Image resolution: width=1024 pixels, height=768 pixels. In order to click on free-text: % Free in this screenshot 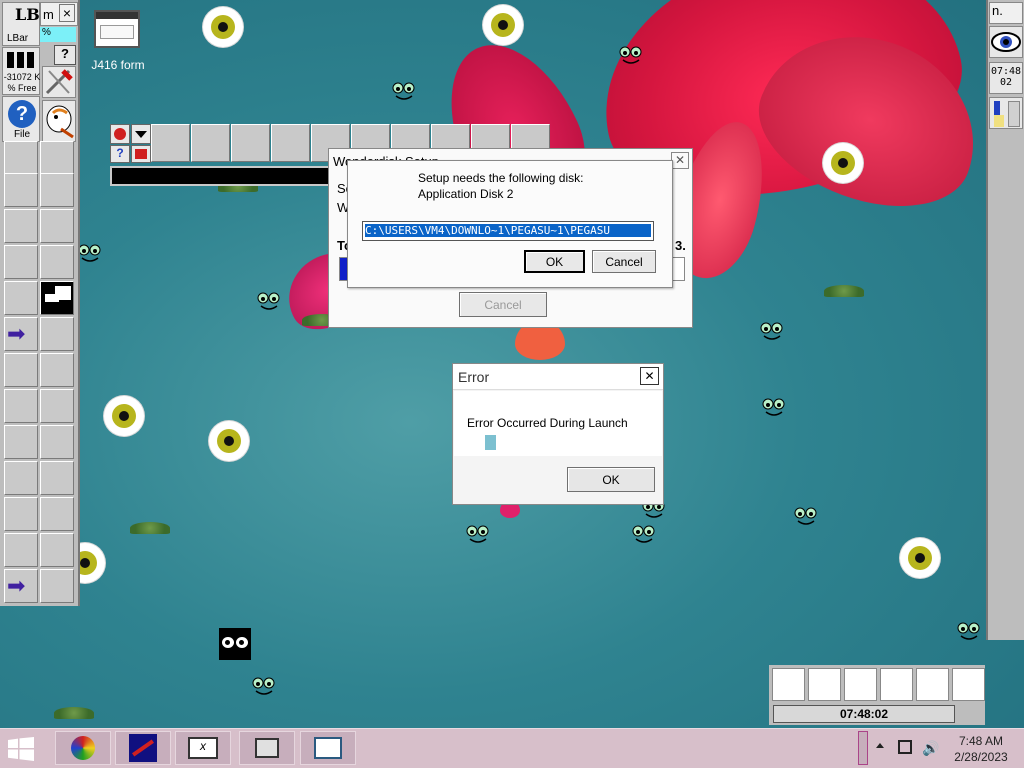, I will do `click(22, 88)`.